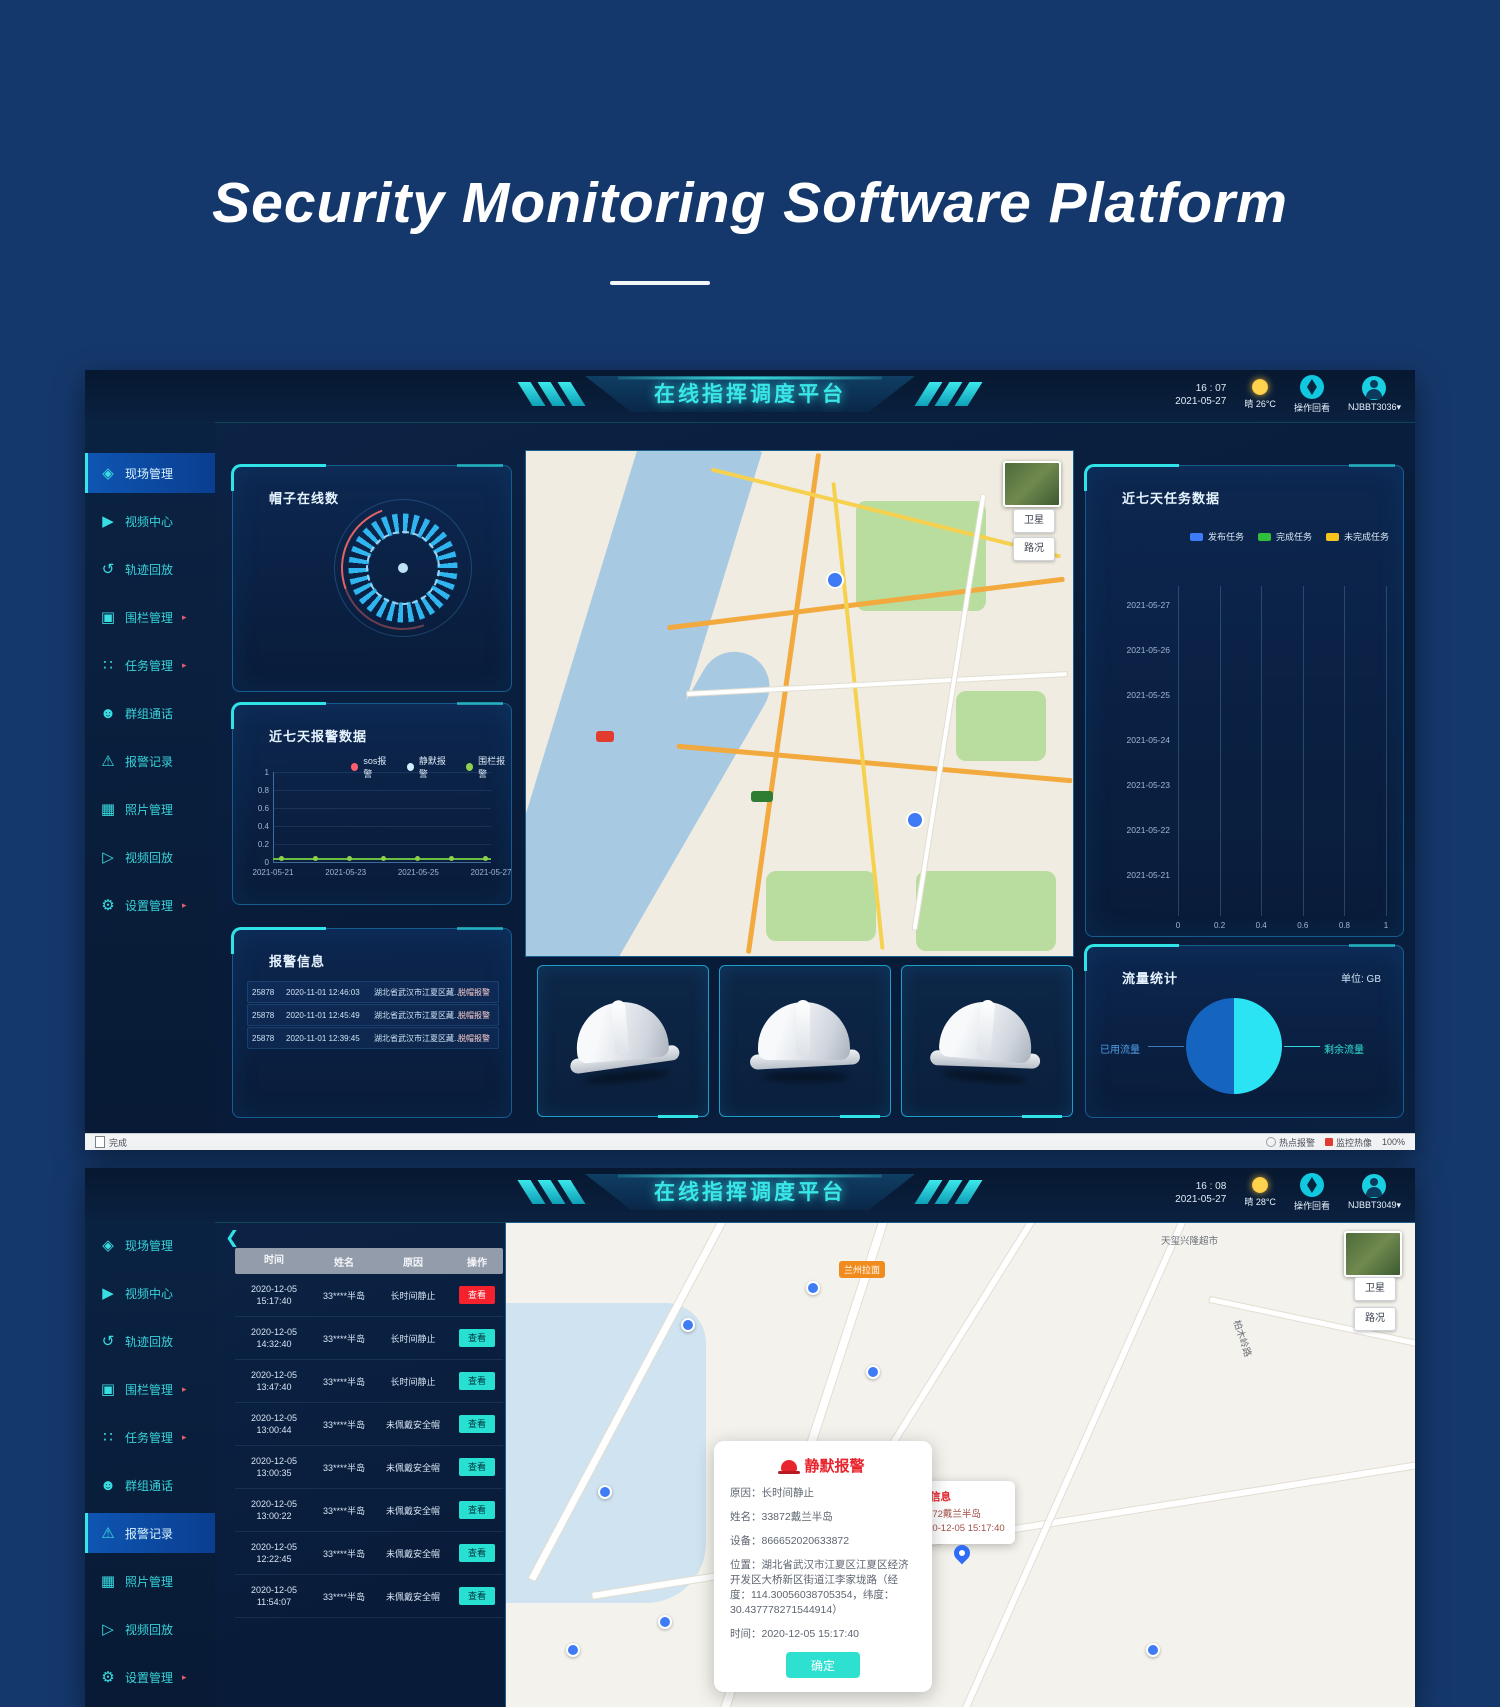 This screenshot has height=1707, width=1500. What do you see at coordinates (369, 1381) in the screenshot?
I see `table-row: 2020-12-05 13:47:40 33****半岛 长时间静止 查看` at bounding box center [369, 1381].